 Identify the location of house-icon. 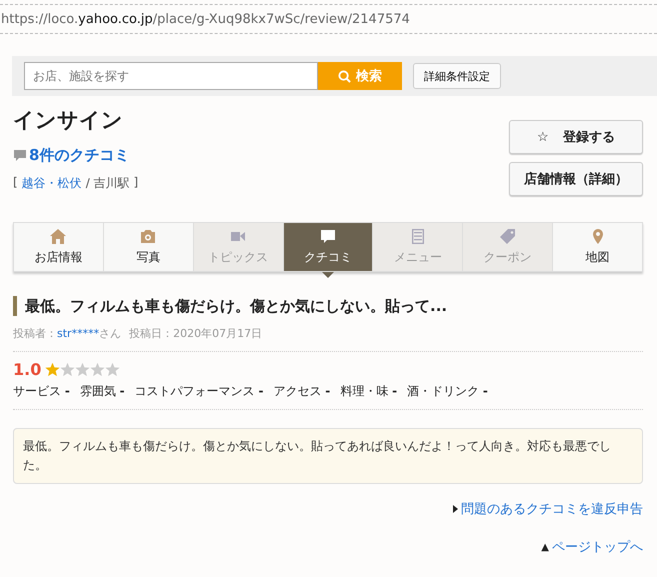
(58, 236).